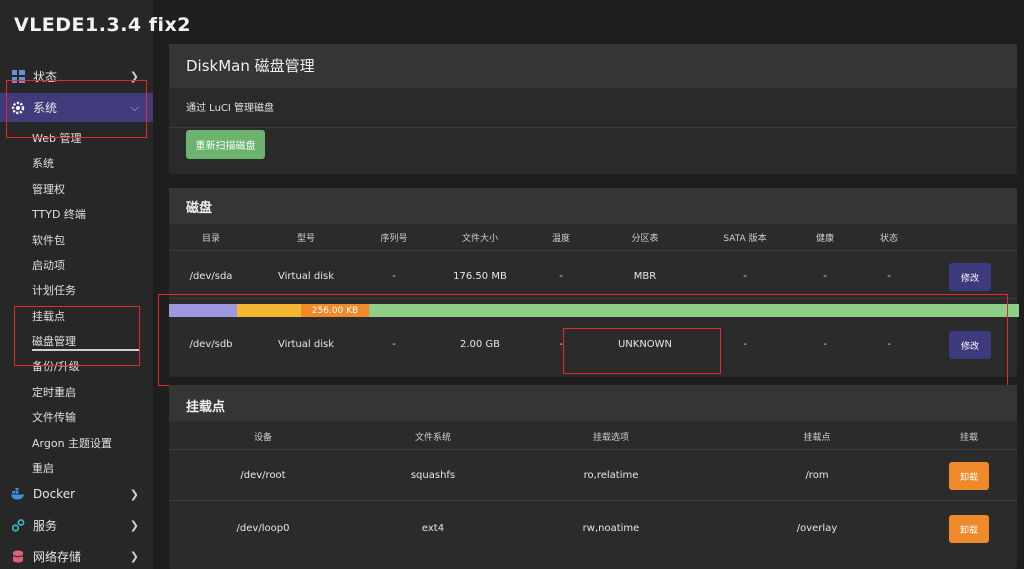  Describe the element at coordinates (48, 189) in the screenshot. I see `sidebar-subitem-admin: 管理权` at that location.